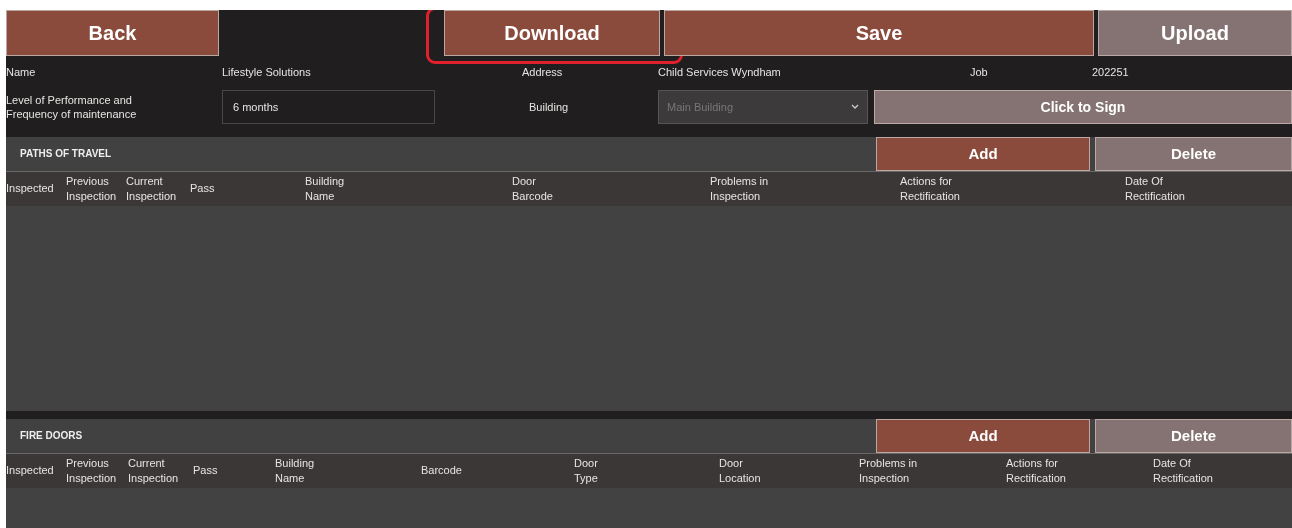 The image size is (1292, 528). Describe the element at coordinates (21, 72) in the screenshot. I see `field-label: Name` at that location.